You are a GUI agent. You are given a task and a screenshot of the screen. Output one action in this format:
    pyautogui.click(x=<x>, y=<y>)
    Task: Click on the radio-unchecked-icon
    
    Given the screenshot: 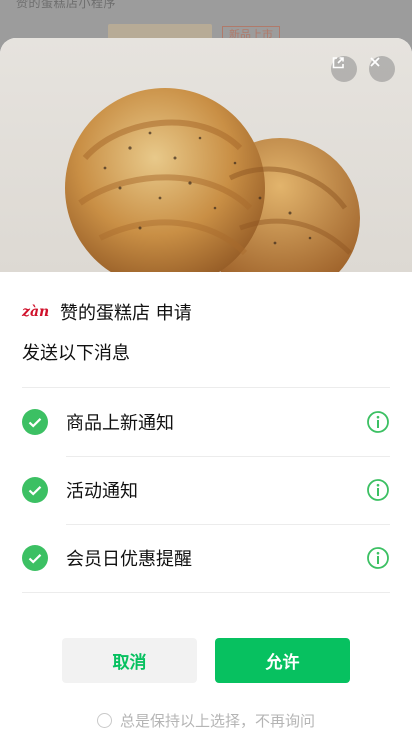 What is the action you would take?
    pyautogui.click(x=104, y=720)
    